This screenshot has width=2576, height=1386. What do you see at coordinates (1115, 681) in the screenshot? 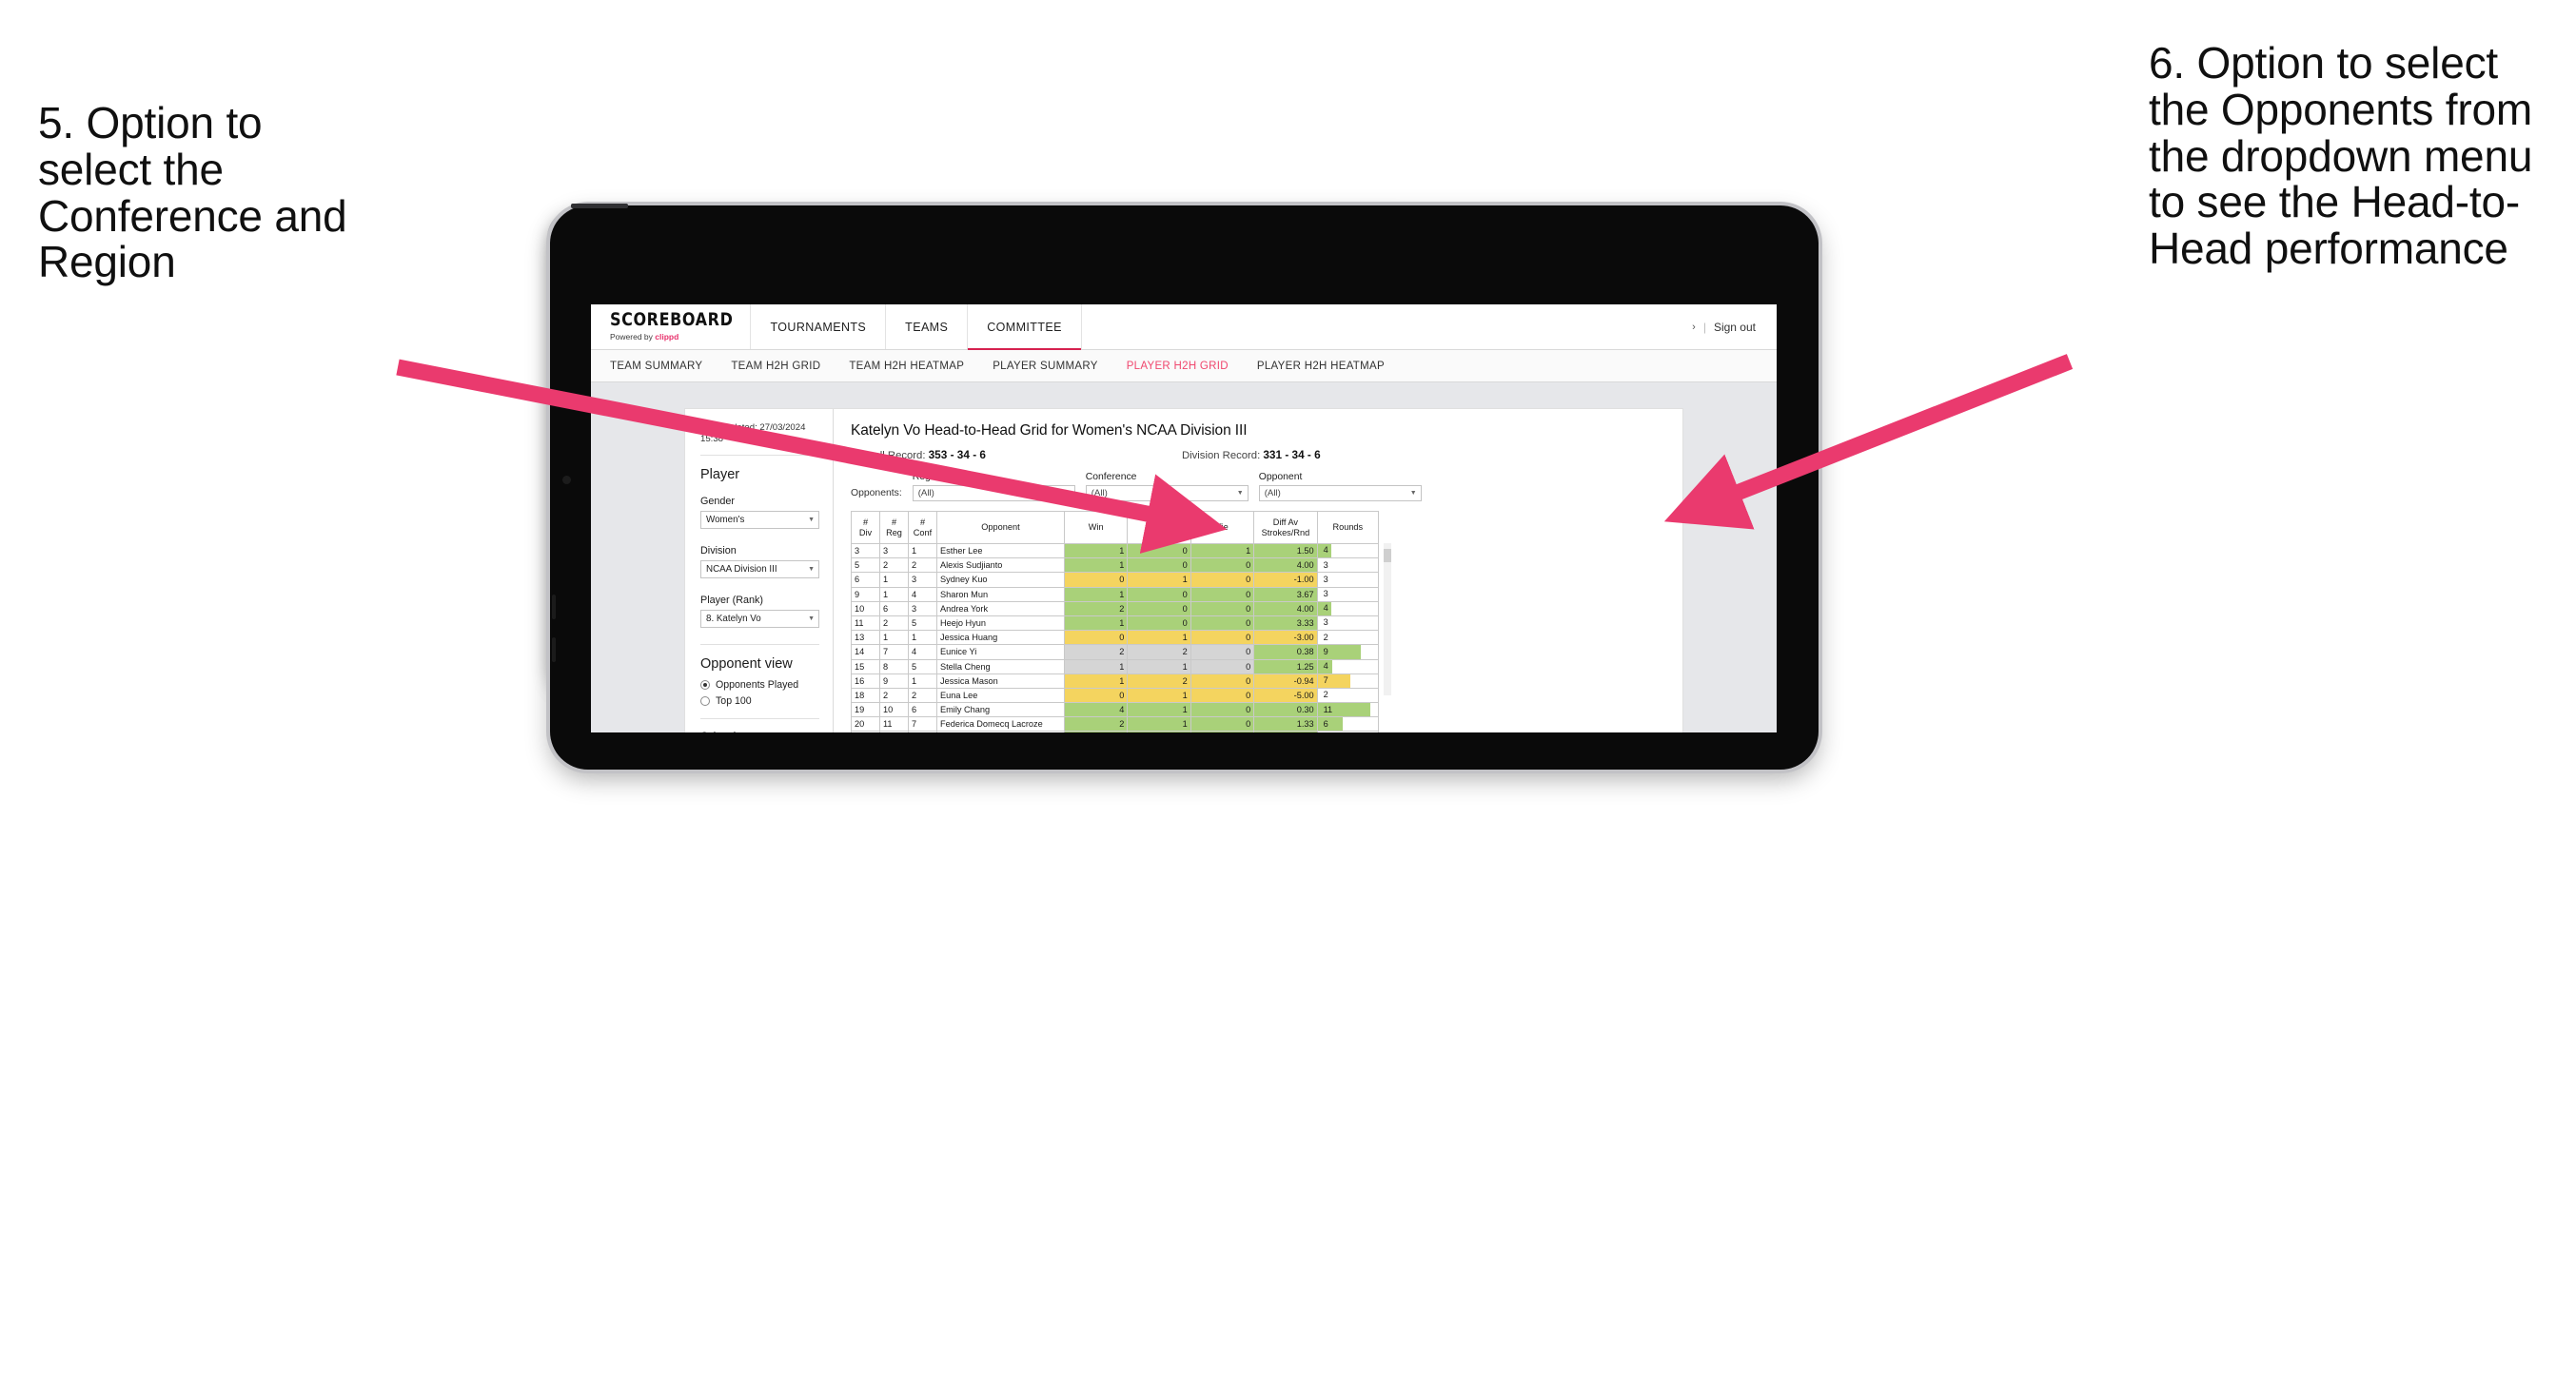
I see `table-row: 16 9 1 Jessica Mason 1 2 0 -0.94 7` at bounding box center [1115, 681].